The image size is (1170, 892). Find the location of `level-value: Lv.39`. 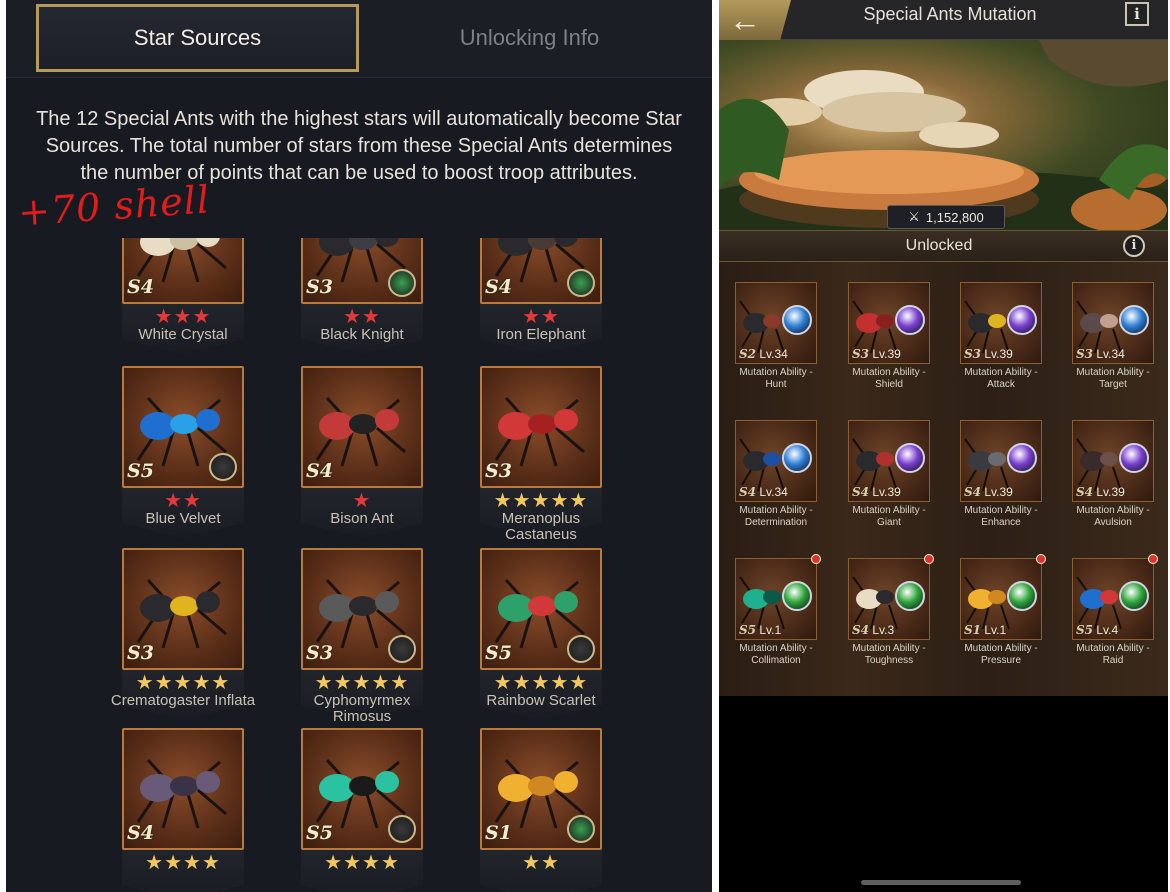

level-value: Lv.39 is located at coordinates (1110, 492).